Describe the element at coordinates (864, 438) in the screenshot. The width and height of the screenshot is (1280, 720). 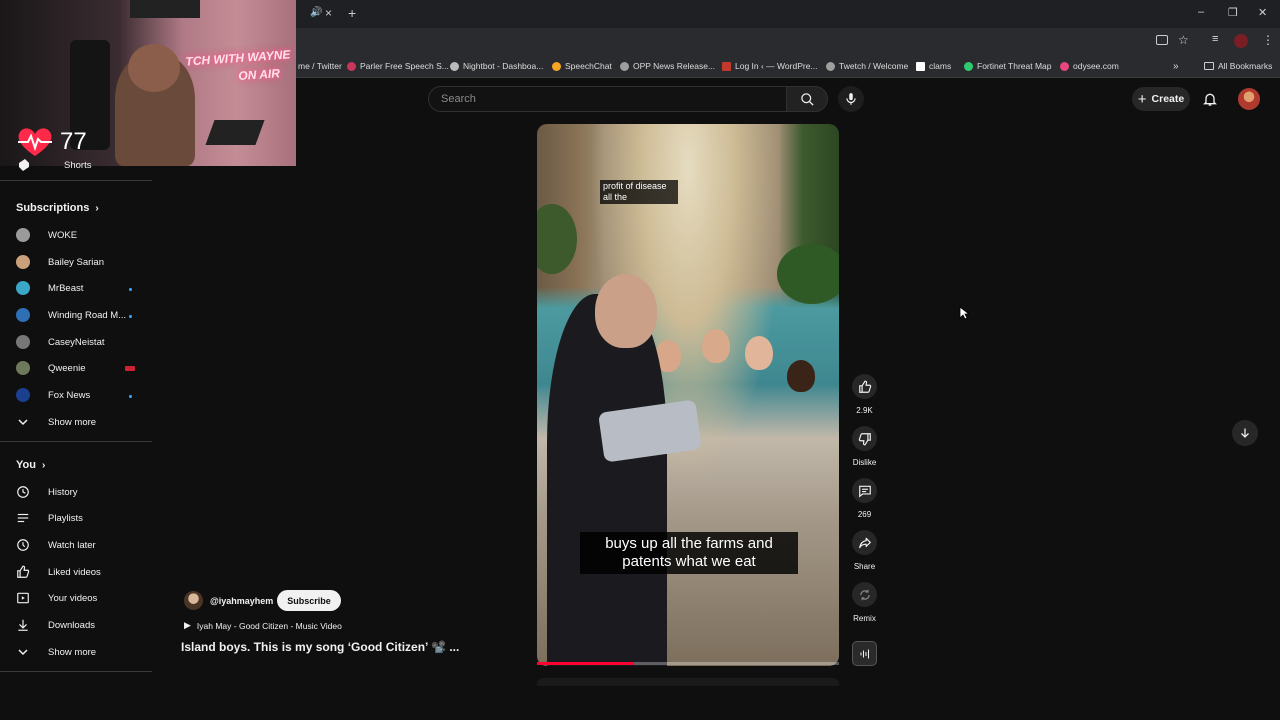
I see `dislike-button` at that location.